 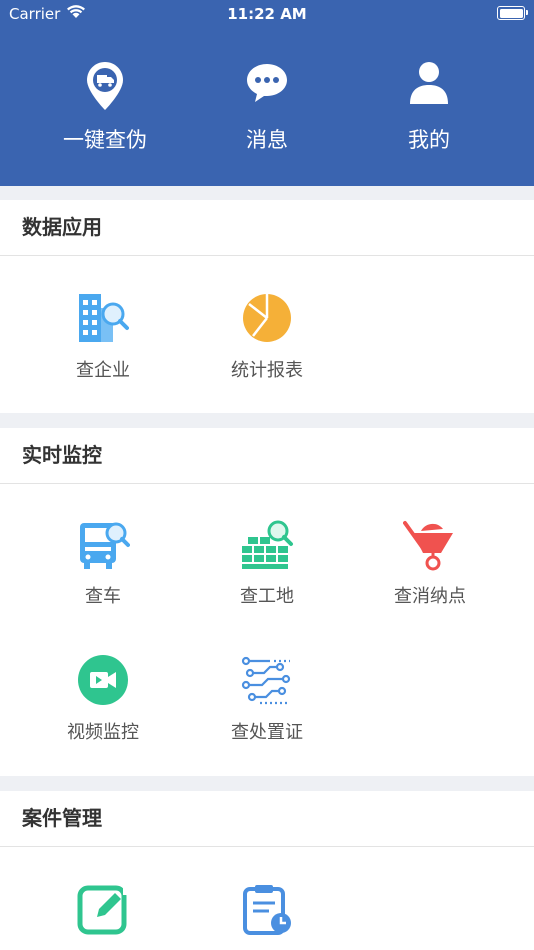 What do you see at coordinates (103, 680) in the screenshot?
I see `video-camera-icon` at bounding box center [103, 680].